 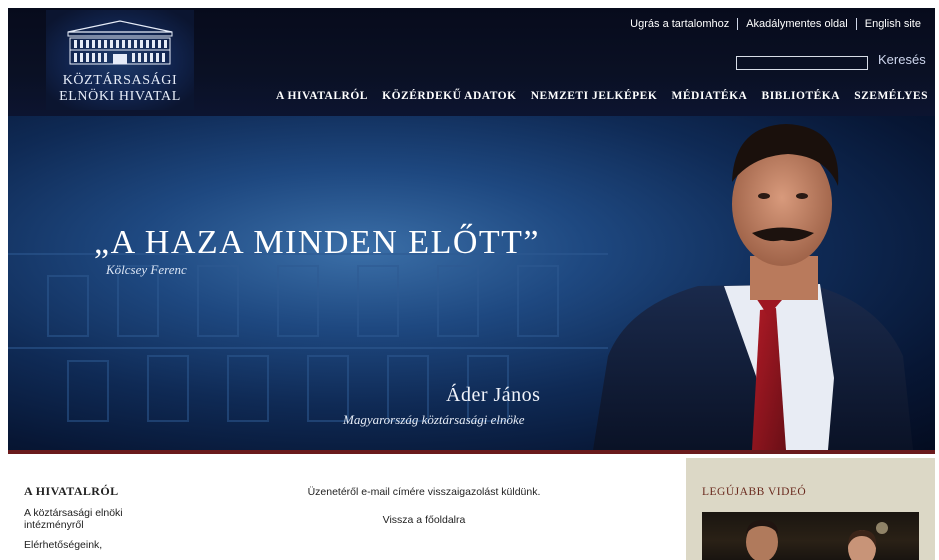 What do you see at coordinates (679, 24) in the screenshot?
I see `skip-to-content-link: Ugrás a tartalomhoz` at bounding box center [679, 24].